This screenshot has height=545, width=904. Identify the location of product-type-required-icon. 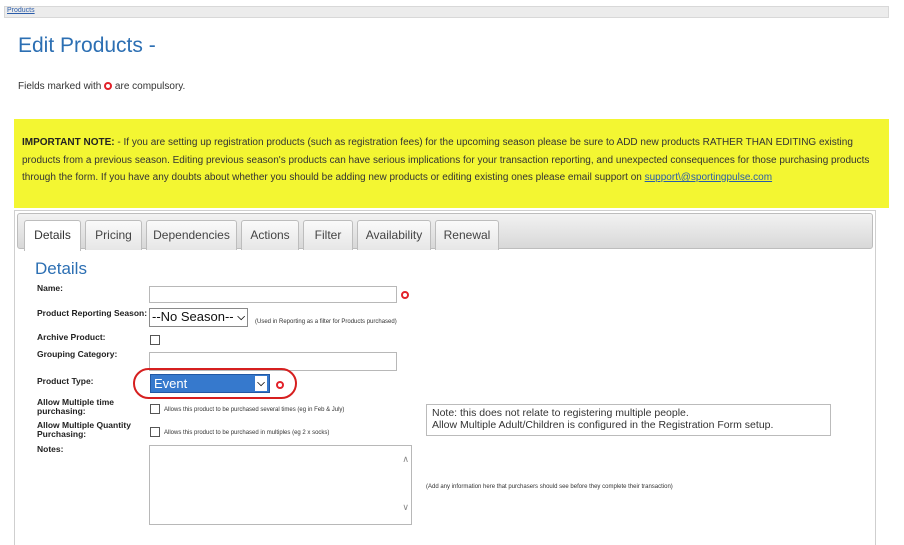
(280, 385).